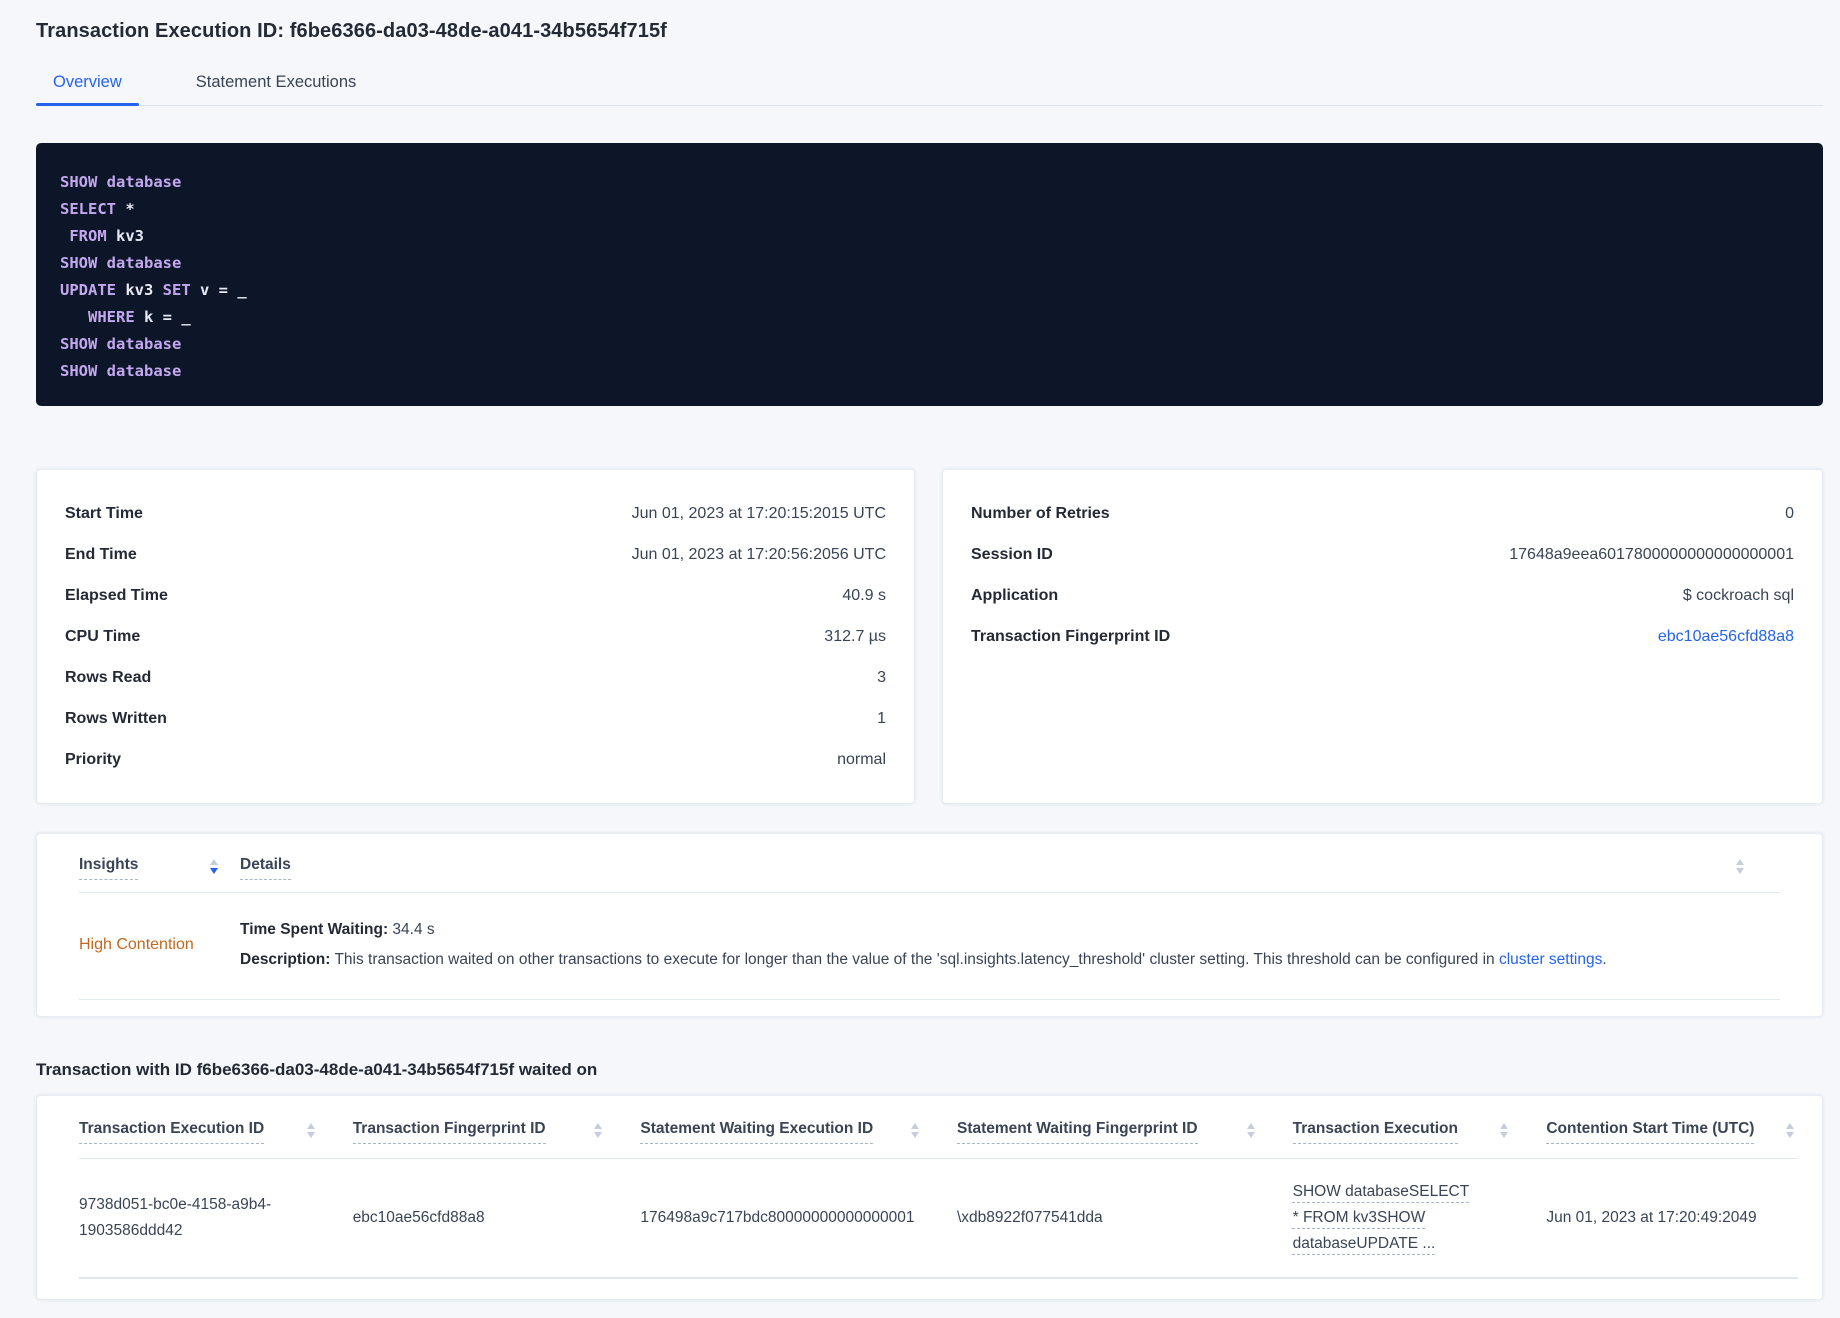 Image resolution: width=1840 pixels, height=1318 pixels. What do you see at coordinates (103, 636) in the screenshot?
I see `row-label: CPU Time` at bounding box center [103, 636].